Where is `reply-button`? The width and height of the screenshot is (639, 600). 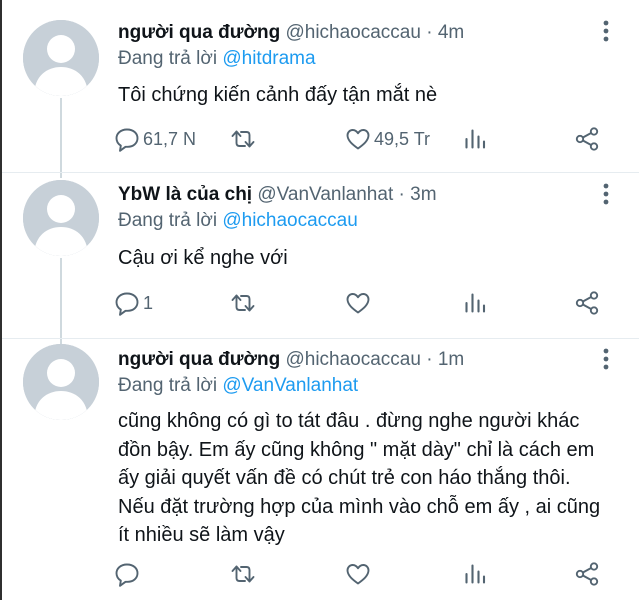 reply-button is located at coordinates (128, 574).